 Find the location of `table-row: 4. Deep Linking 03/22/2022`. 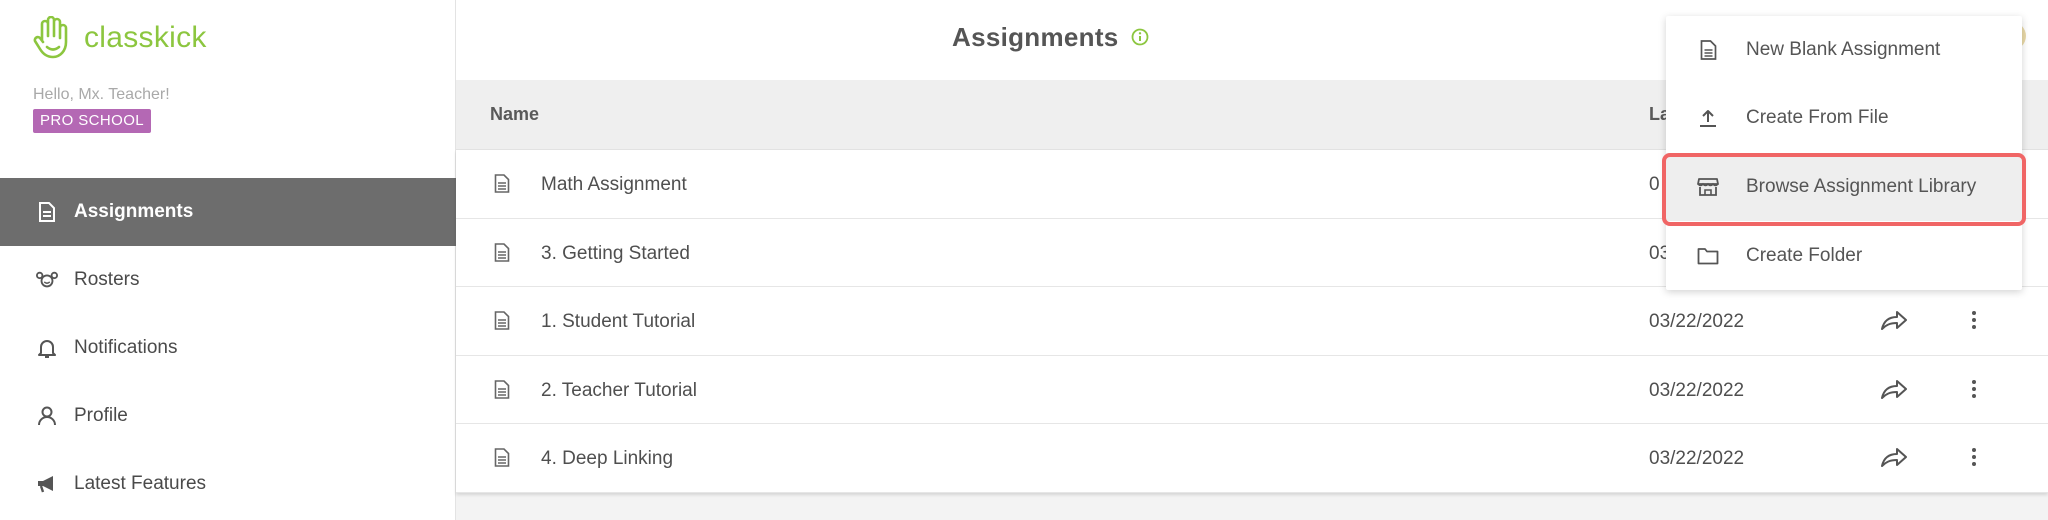

table-row: 4. Deep Linking 03/22/2022 is located at coordinates (1252, 458).